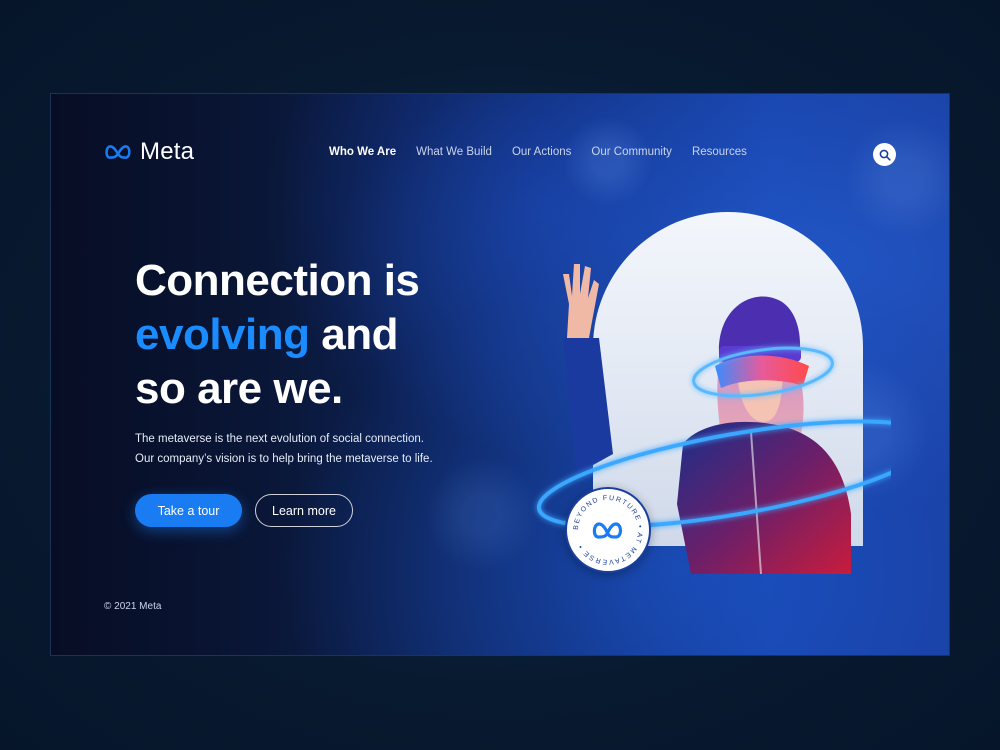 The height and width of the screenshot is (750, 1000). Describe the element at coordinates (719, 152) in the screenshot. I see `nav-item-resources: Resources` at that location.